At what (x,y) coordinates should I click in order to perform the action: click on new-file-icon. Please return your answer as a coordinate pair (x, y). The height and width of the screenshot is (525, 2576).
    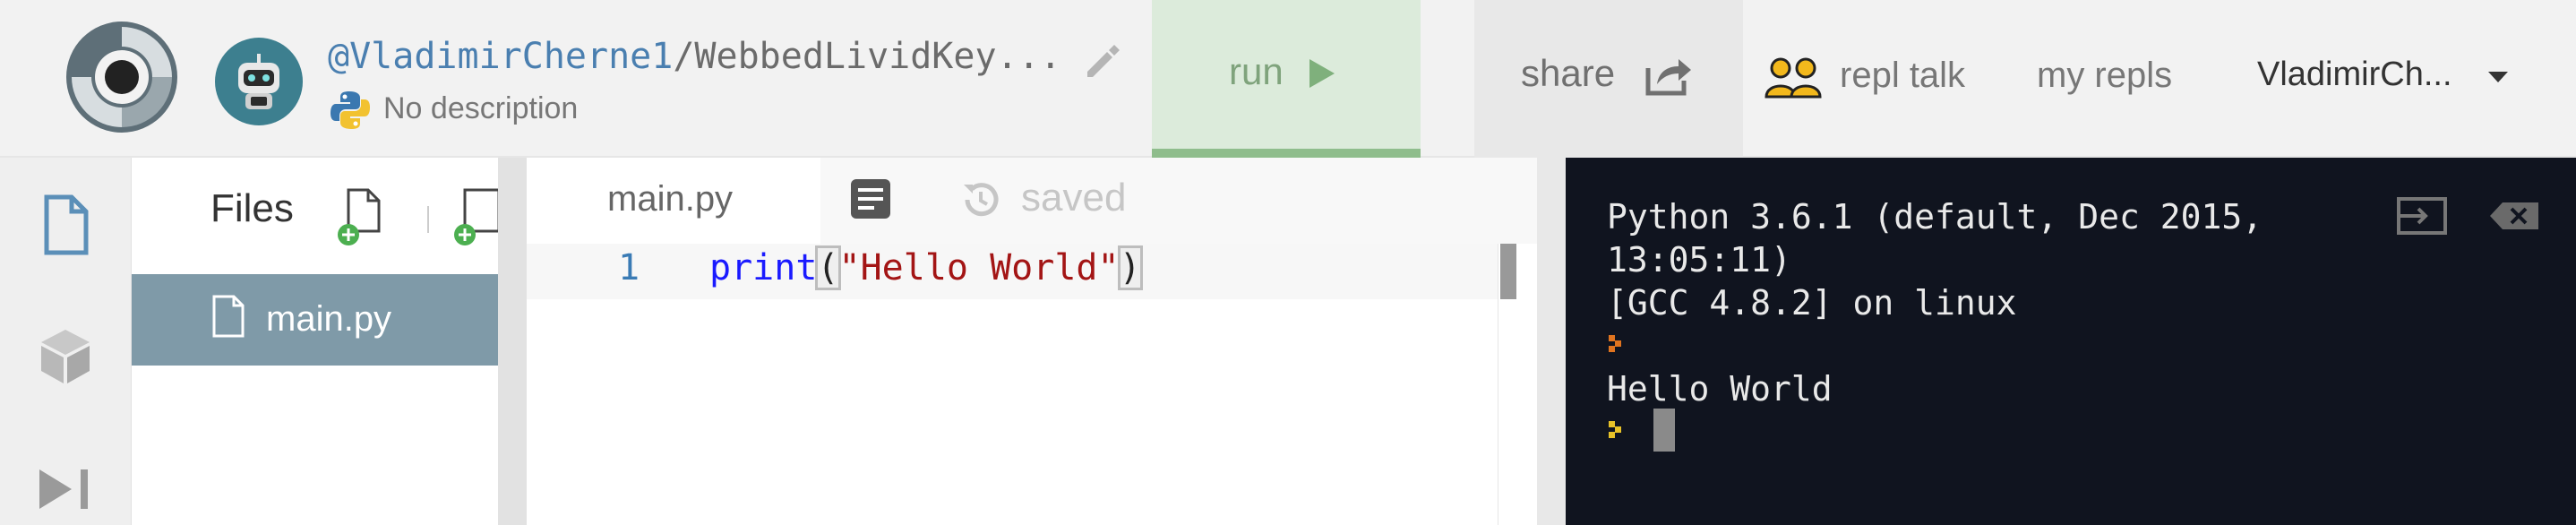
    Looking at the image, I should click on (363, 216).